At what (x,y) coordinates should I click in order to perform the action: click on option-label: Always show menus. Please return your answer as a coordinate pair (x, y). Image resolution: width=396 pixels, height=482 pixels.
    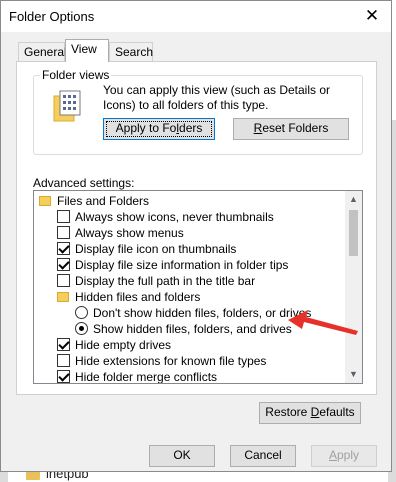
    Looking at the image, I should click on (129, 233).